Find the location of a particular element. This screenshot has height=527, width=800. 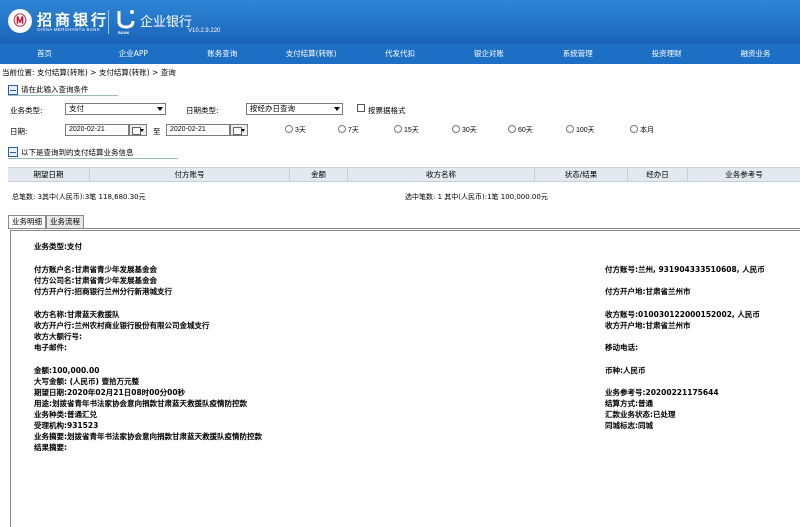

breadcrumb: 当前位置: 支付结算(转账) > 支付结算(转账) > 查询 is located at coordinates (89, 72).